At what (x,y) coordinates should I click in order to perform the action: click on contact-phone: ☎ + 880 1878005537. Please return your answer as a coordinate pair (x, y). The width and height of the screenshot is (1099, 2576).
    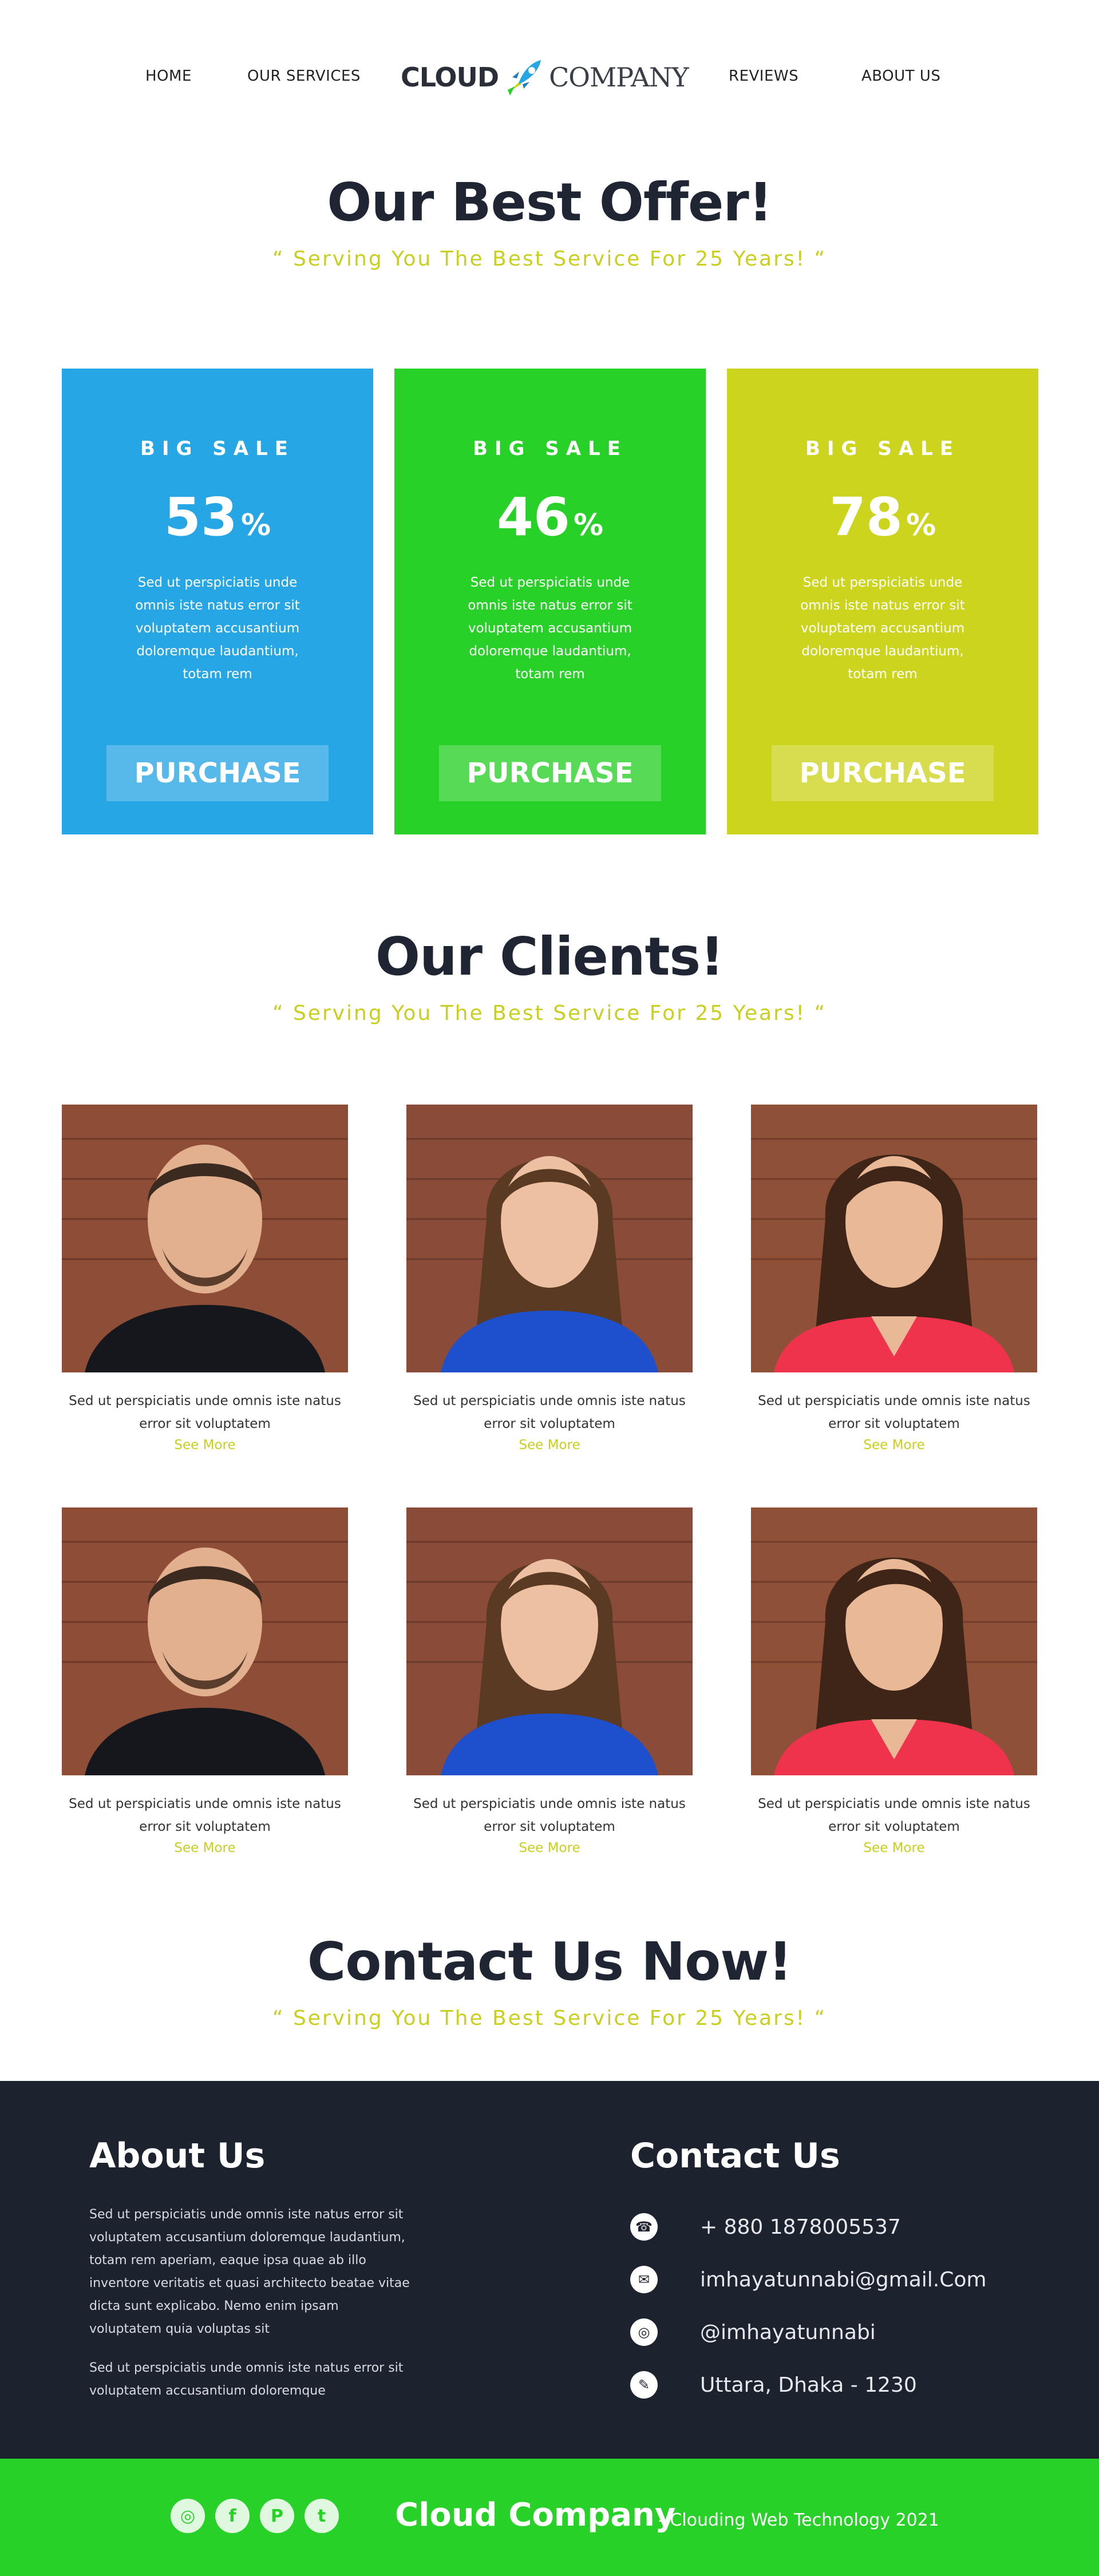
    Looking at the image, I should click on (765, 2227).